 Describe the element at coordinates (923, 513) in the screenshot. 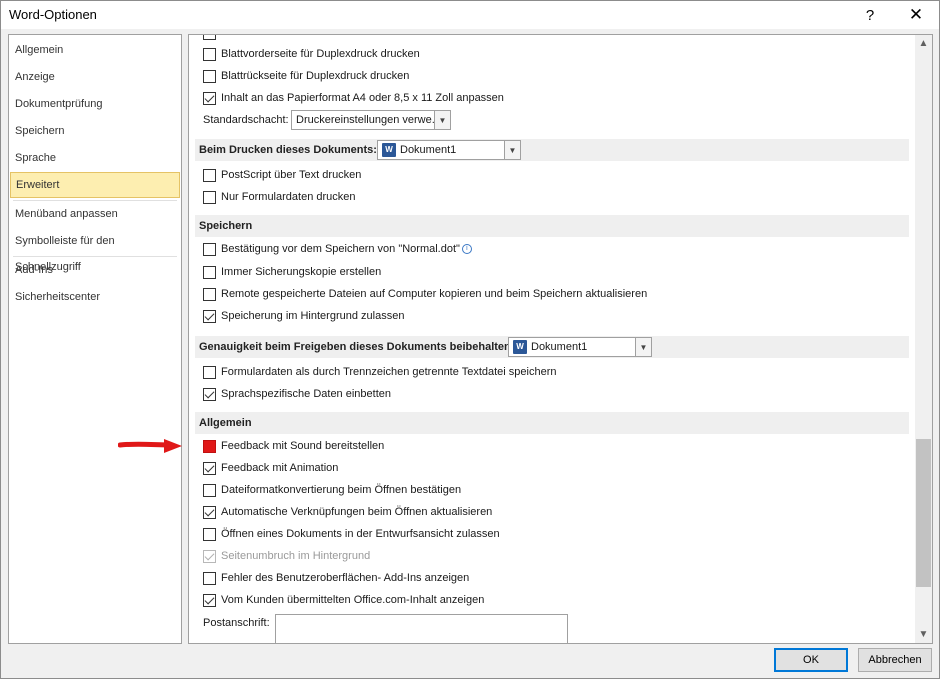

I see `scrollbar-thumb` at that location.